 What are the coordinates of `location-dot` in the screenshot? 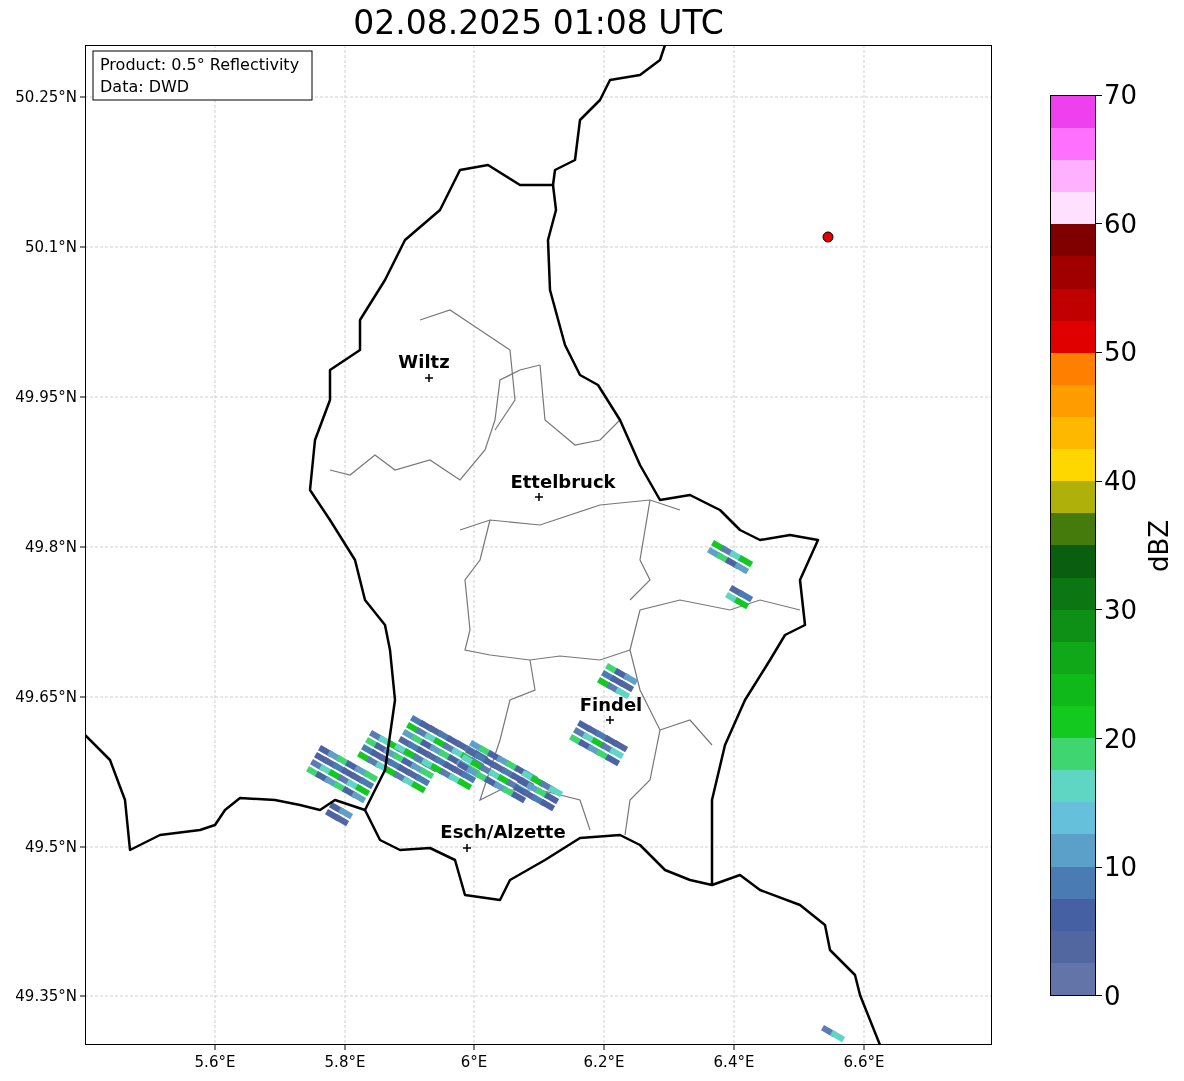 It's located at (828, 237).